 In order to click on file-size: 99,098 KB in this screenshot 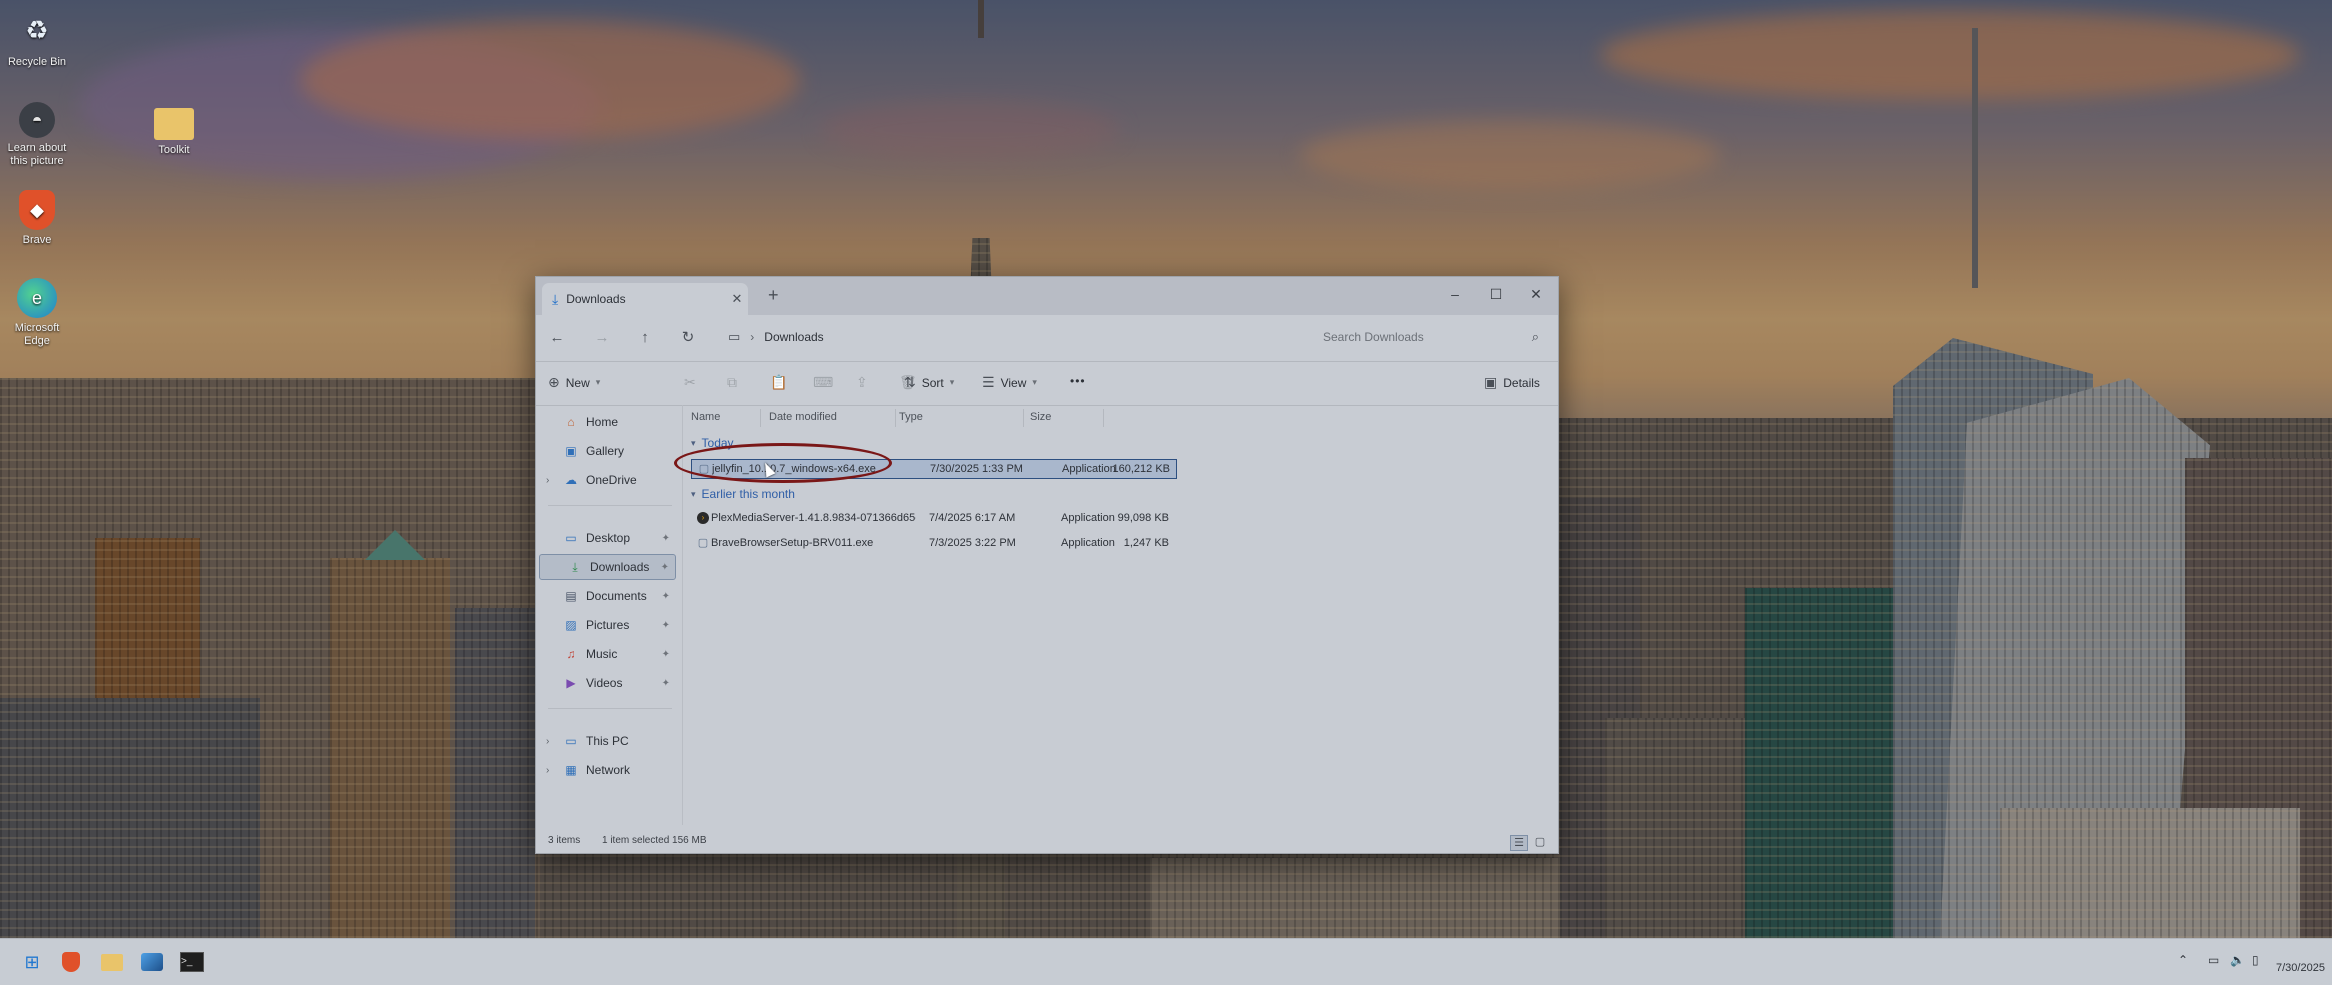, I will do `click(1143, 518)`.